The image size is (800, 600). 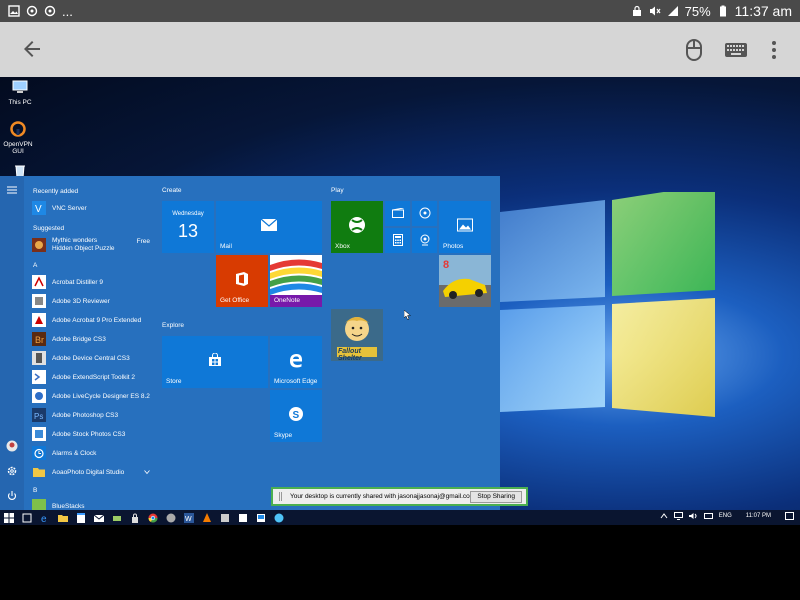 I want to click on vnc-icon: V, so click(x=39, y=208).